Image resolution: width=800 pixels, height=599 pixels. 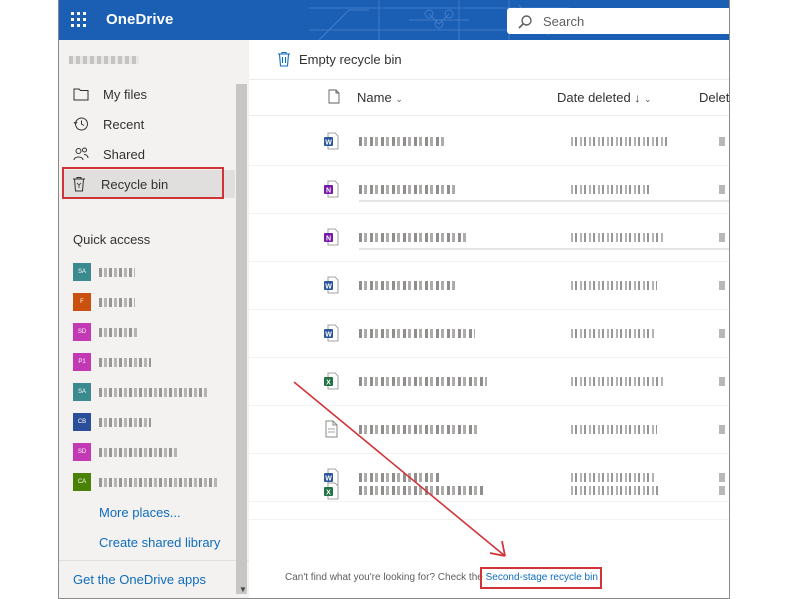 I want to click on sidebar-item-recent: Recent, so click(x=145, y=124).